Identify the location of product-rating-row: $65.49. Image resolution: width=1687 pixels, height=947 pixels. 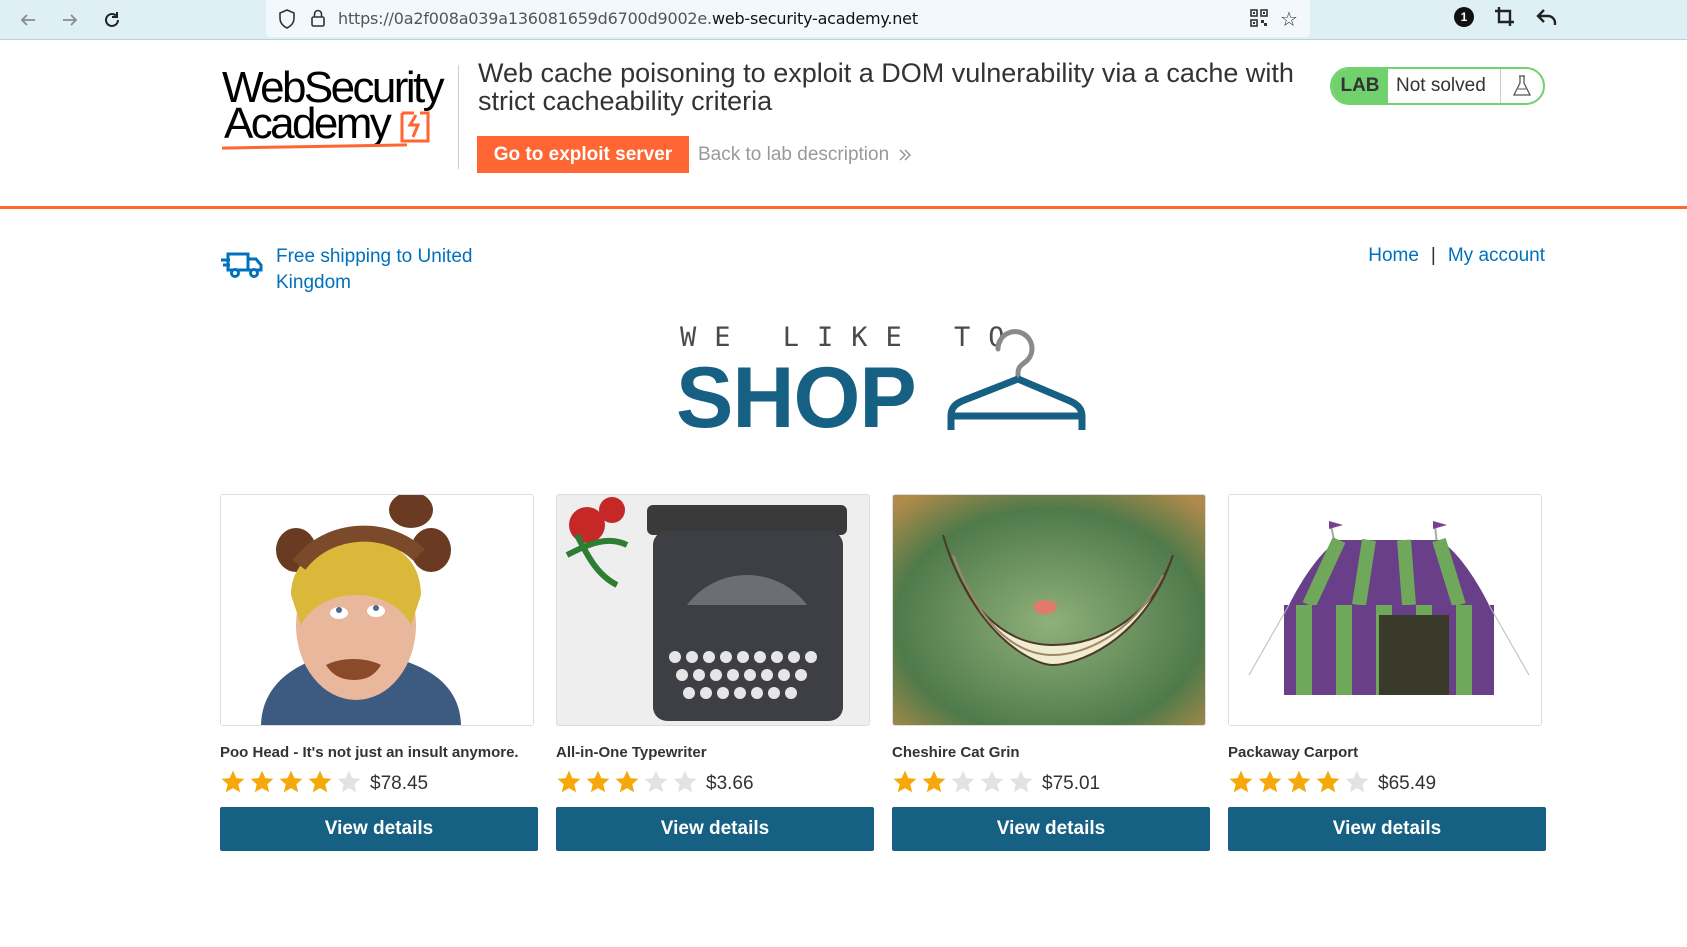
(1387, 782).